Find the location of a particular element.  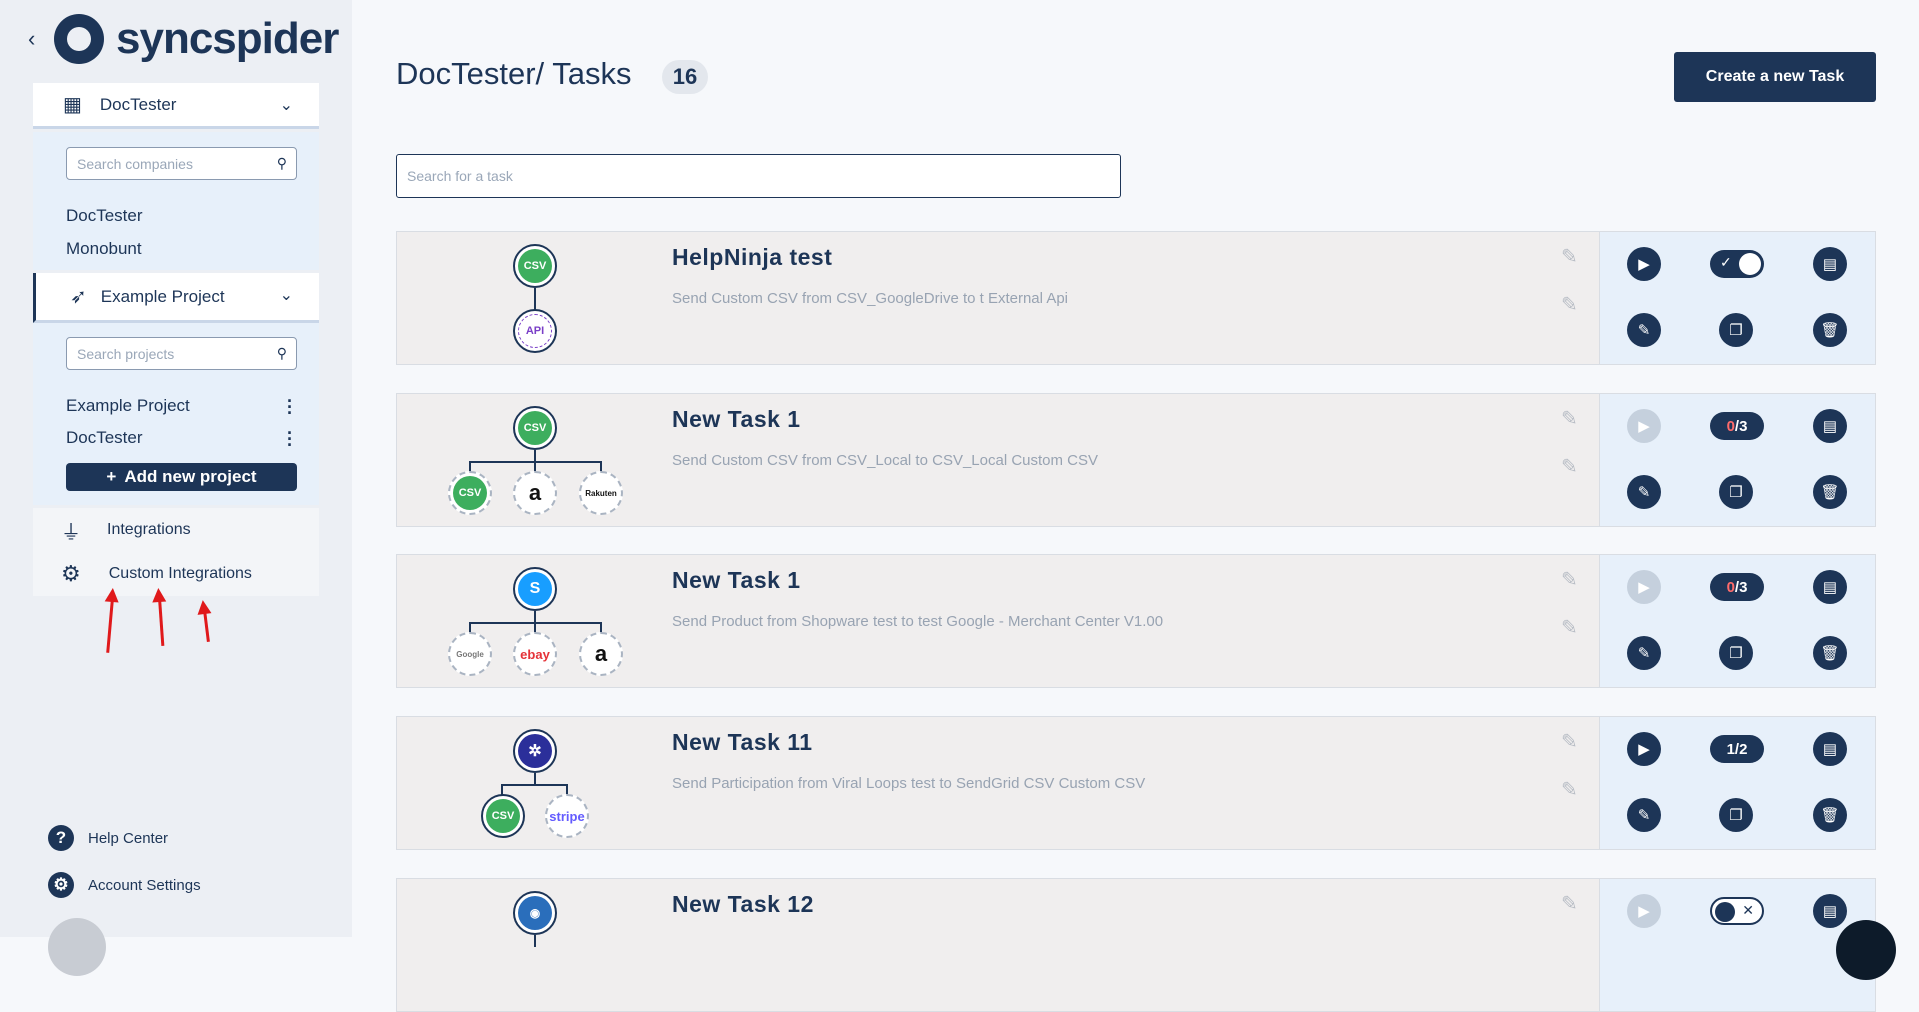

task-active-toggle: ✕ is located at coordinates (1737, 911).